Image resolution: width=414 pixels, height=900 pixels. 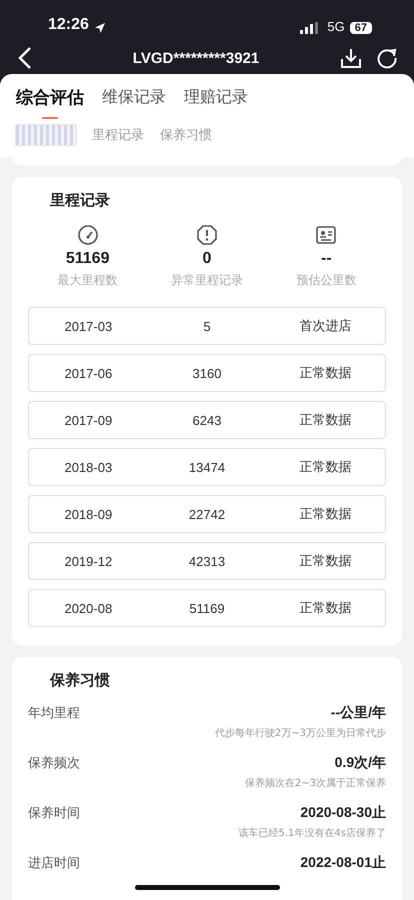 I want to click on mileage-cell-text: 5, so click(x=207, y=326).